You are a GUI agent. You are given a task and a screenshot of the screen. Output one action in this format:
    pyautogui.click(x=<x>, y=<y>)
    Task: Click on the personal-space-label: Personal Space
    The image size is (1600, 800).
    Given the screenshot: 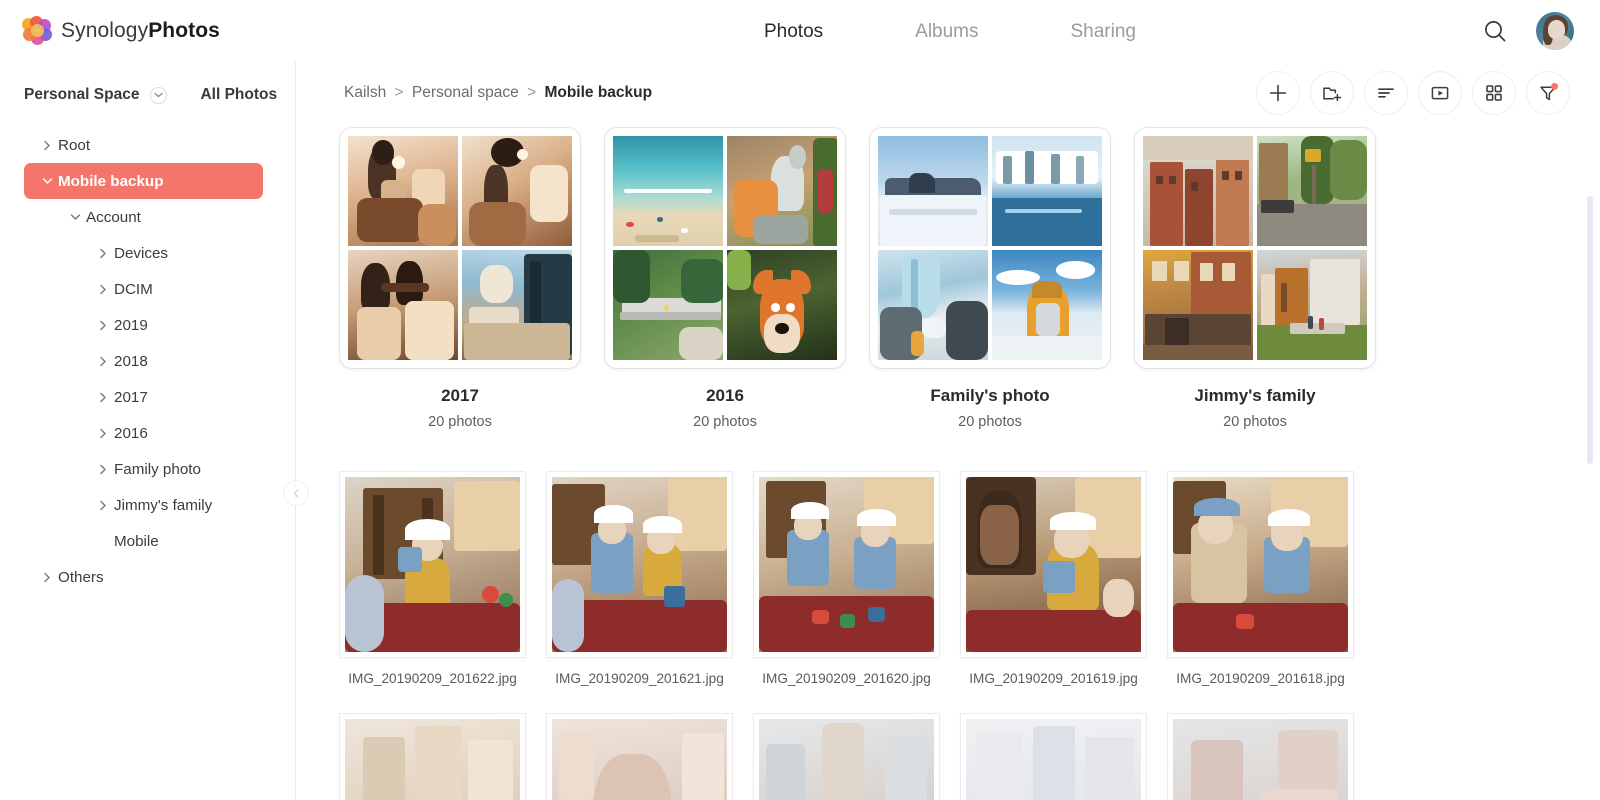 What is the action you would take?
    pyautogui.click(x=81, y=95)
    